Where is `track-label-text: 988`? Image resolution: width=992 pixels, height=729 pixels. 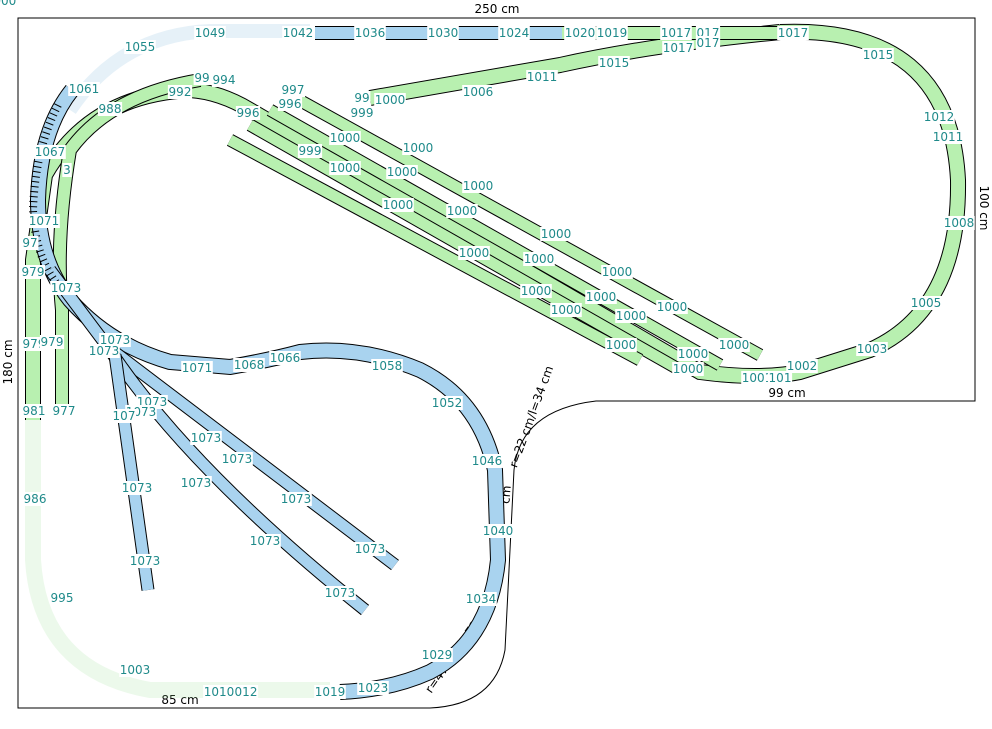
track-label-text: 988 is located at coordinates (110, 109).